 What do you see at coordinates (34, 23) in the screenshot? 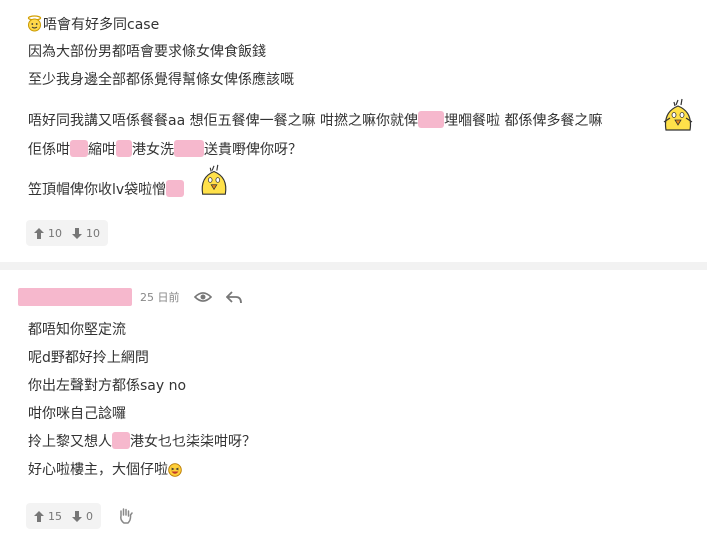
I see `angel-face-icon` at bounding box center [34, 23].